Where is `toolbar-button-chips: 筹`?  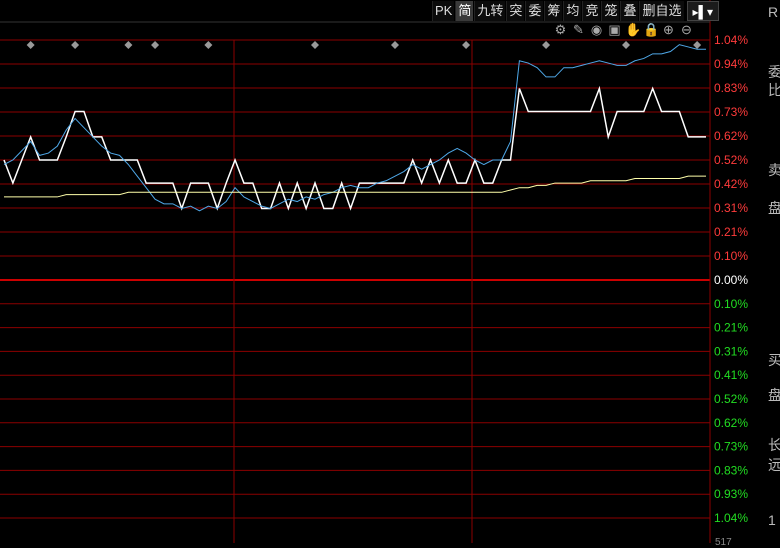
toolbar-button-chips: 筹 is located at coordinates (553, 11).